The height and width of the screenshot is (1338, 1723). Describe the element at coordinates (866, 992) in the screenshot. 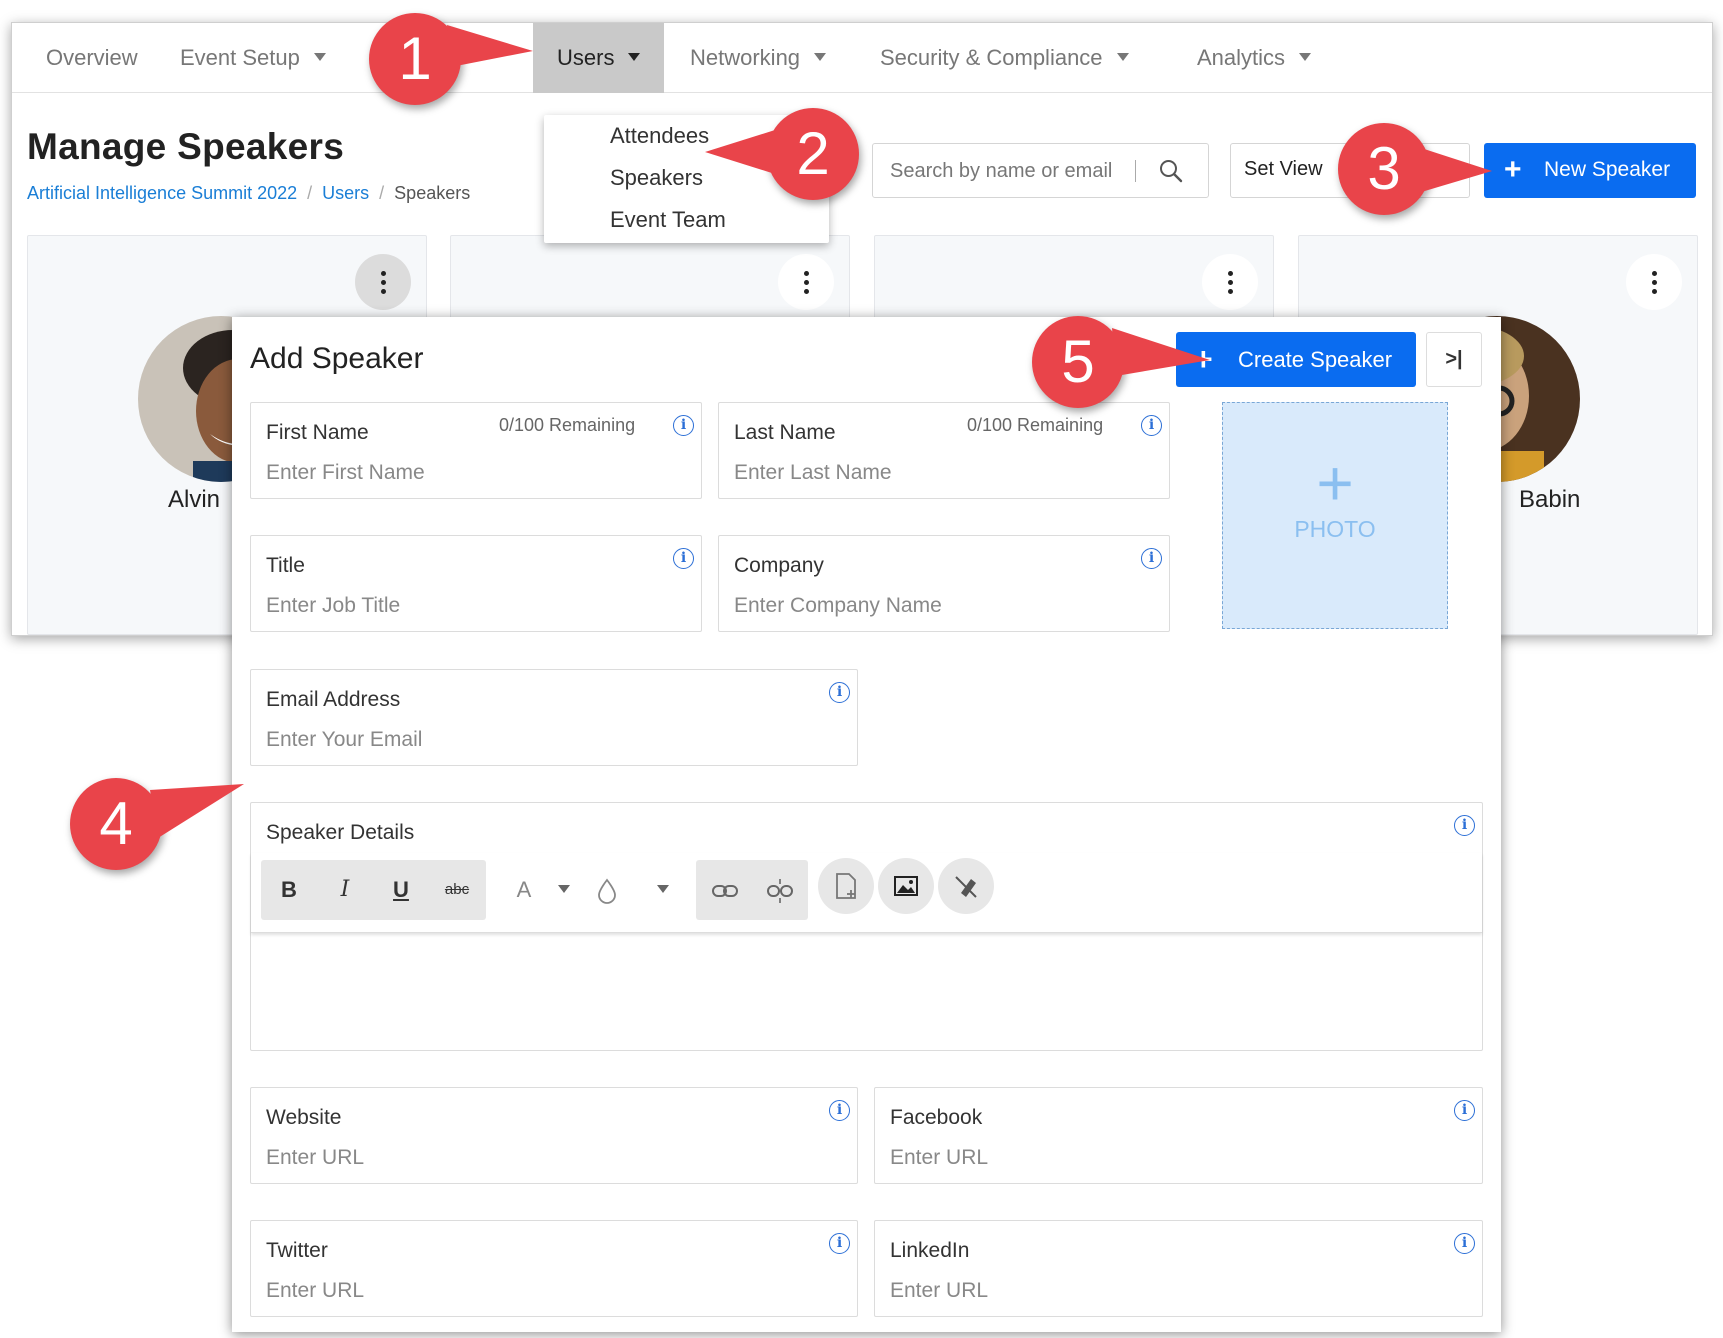

I see `speaker-details-textarea` at that location.